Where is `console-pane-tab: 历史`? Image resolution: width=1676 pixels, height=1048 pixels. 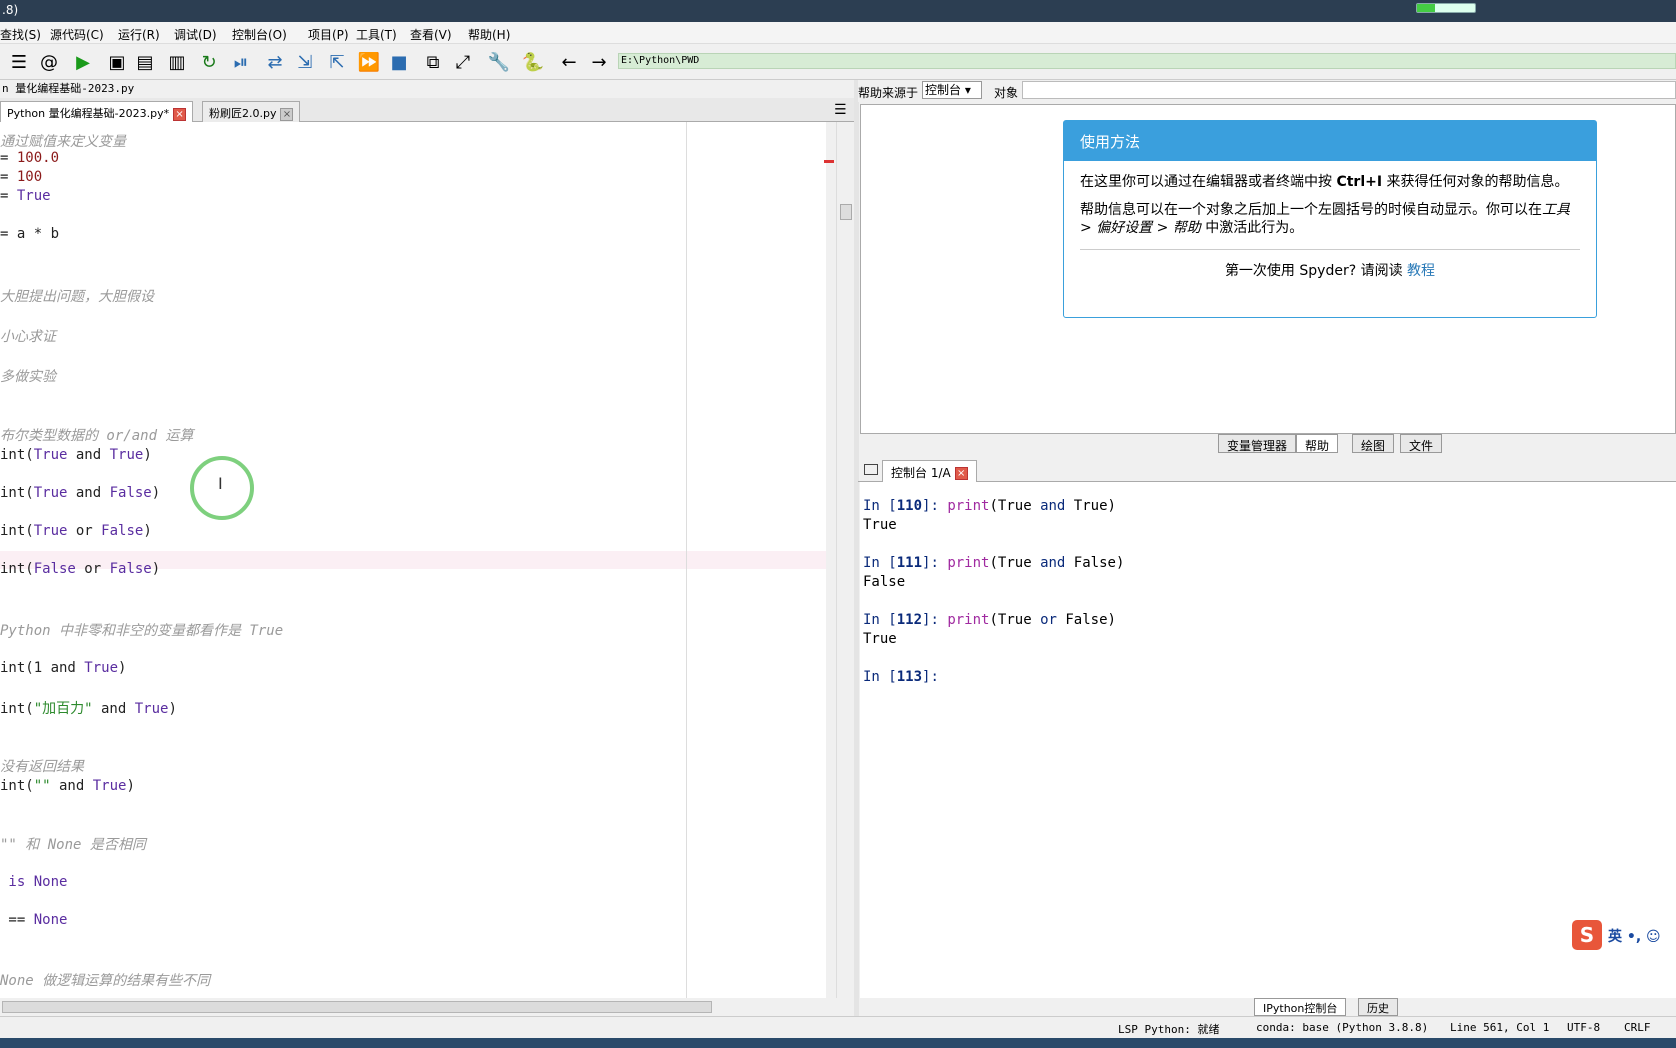
console-pane-tab: 历史 is located at coordinates (1378, 1007).